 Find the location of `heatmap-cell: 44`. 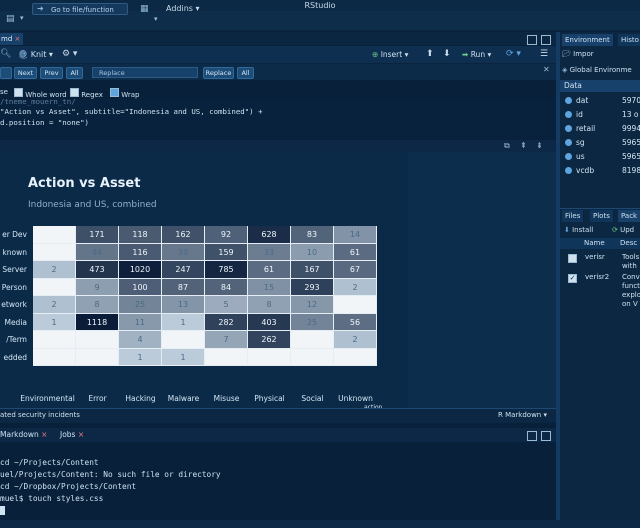

heatmap-cell: 44 is located at coordinates (97, 252).